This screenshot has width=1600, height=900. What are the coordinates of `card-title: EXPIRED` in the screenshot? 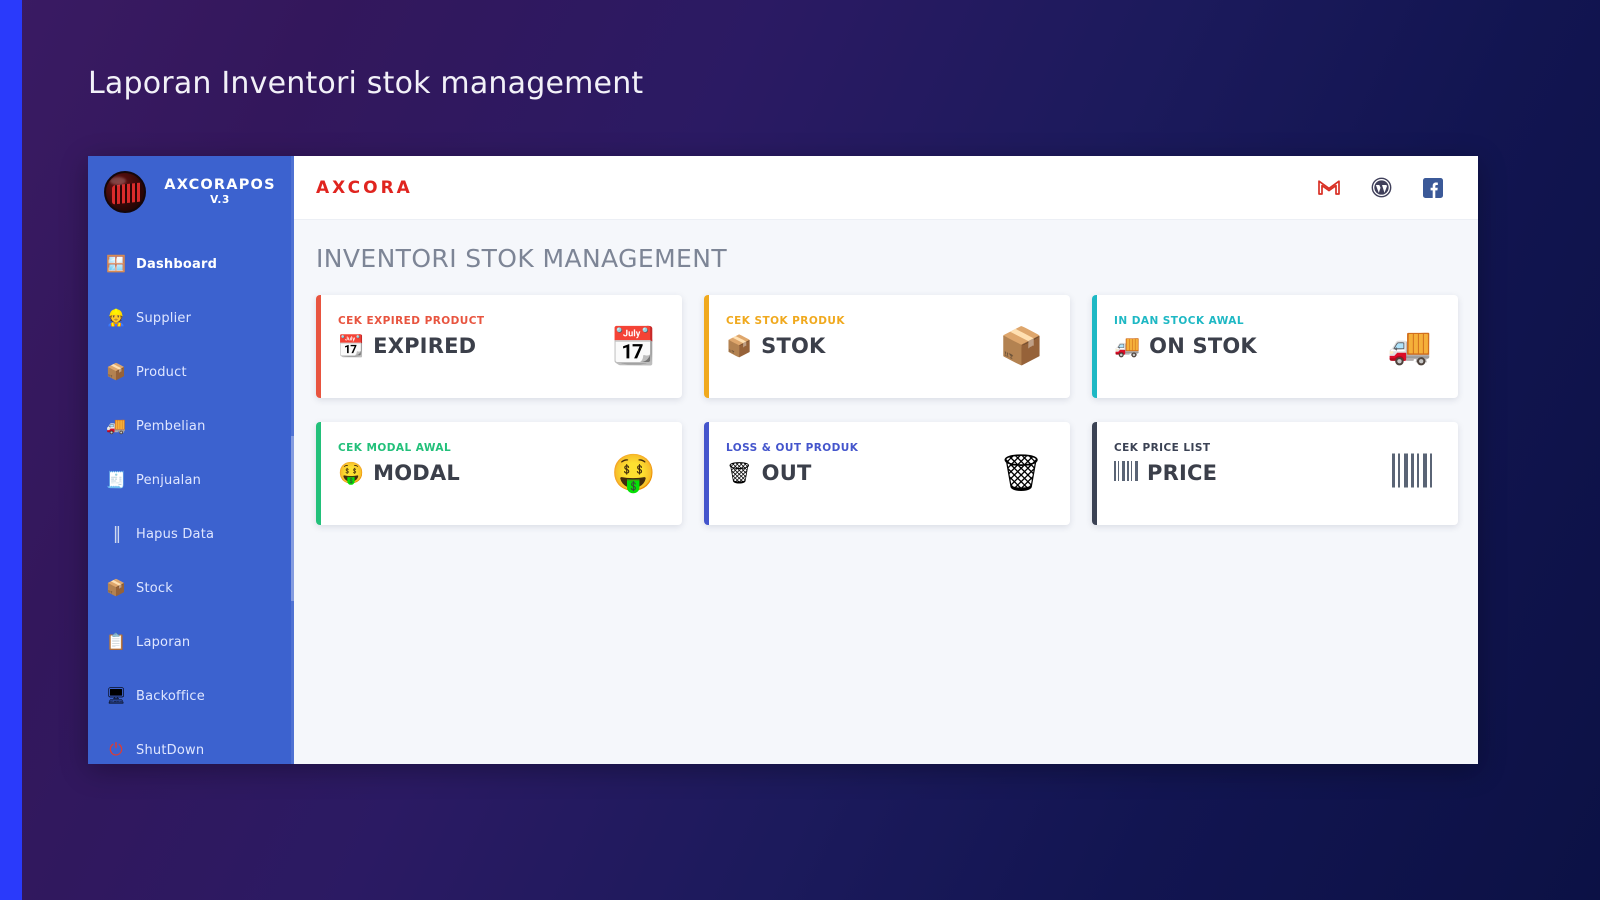 It's located at (425, 346).